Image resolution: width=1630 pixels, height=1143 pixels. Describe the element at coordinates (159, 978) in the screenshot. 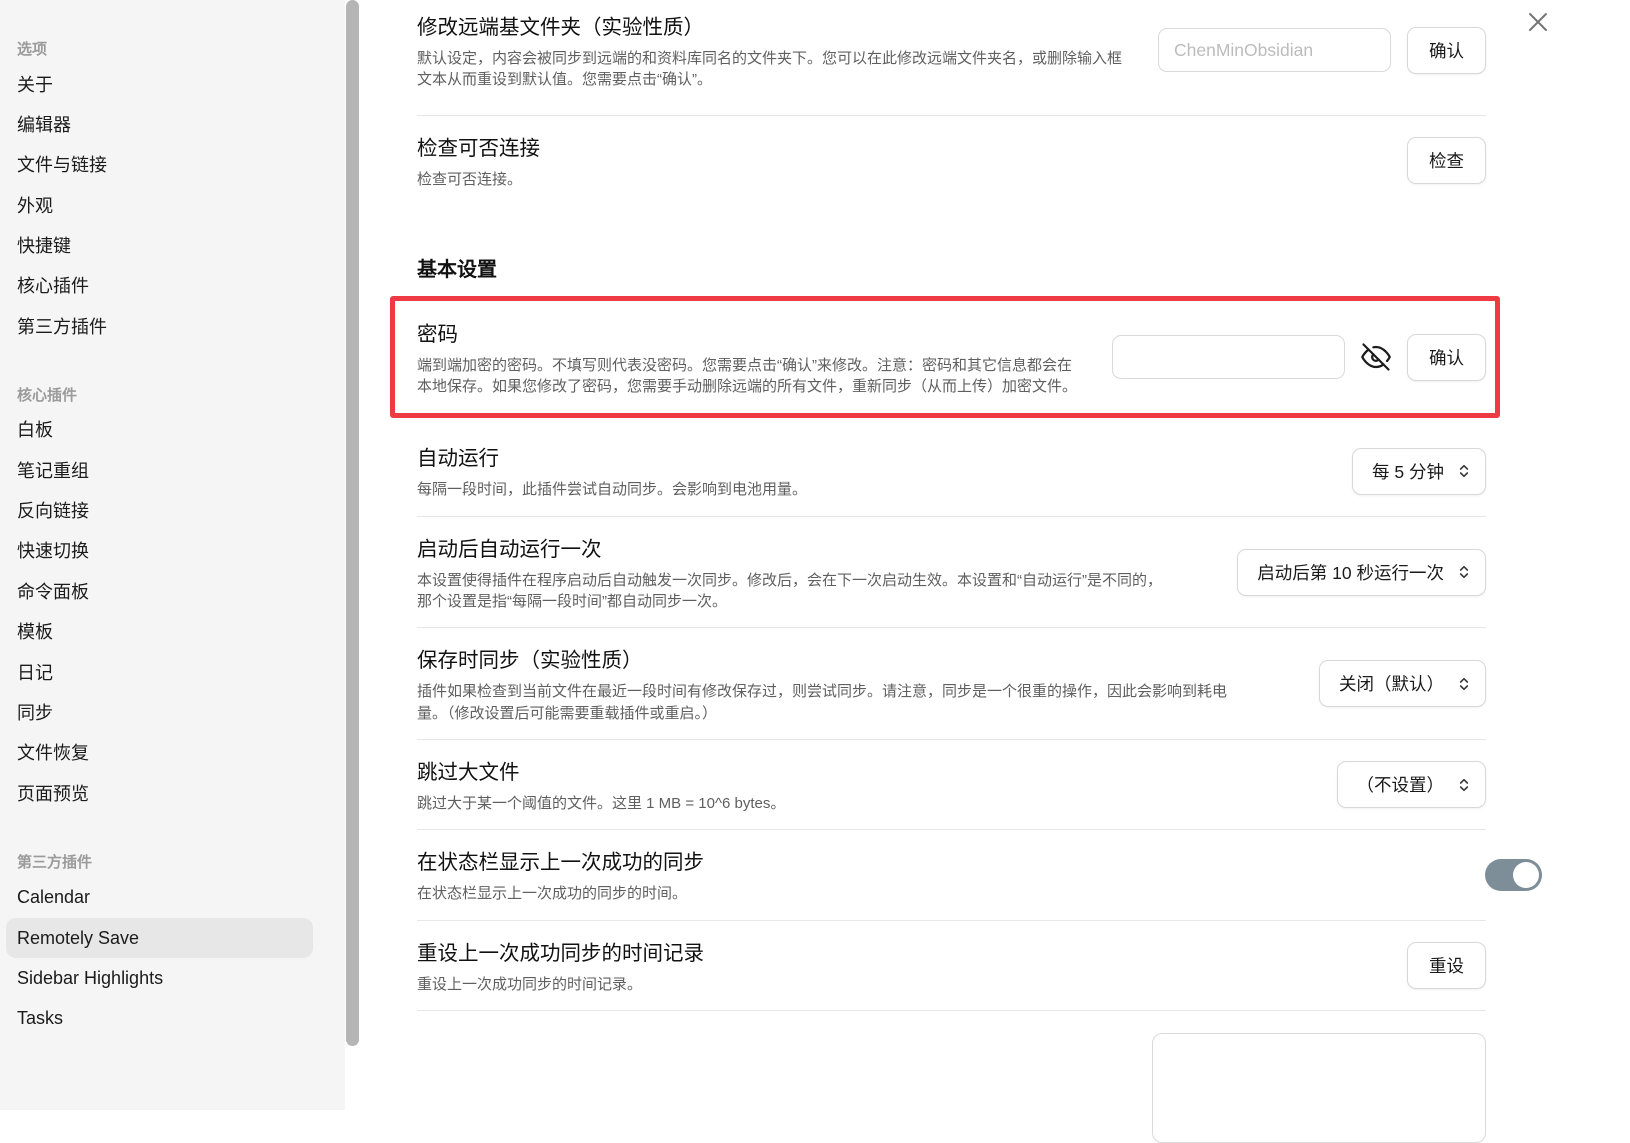

I see `sidebar-item-sidebar-highlights: Sidebar Highlights` at that location.